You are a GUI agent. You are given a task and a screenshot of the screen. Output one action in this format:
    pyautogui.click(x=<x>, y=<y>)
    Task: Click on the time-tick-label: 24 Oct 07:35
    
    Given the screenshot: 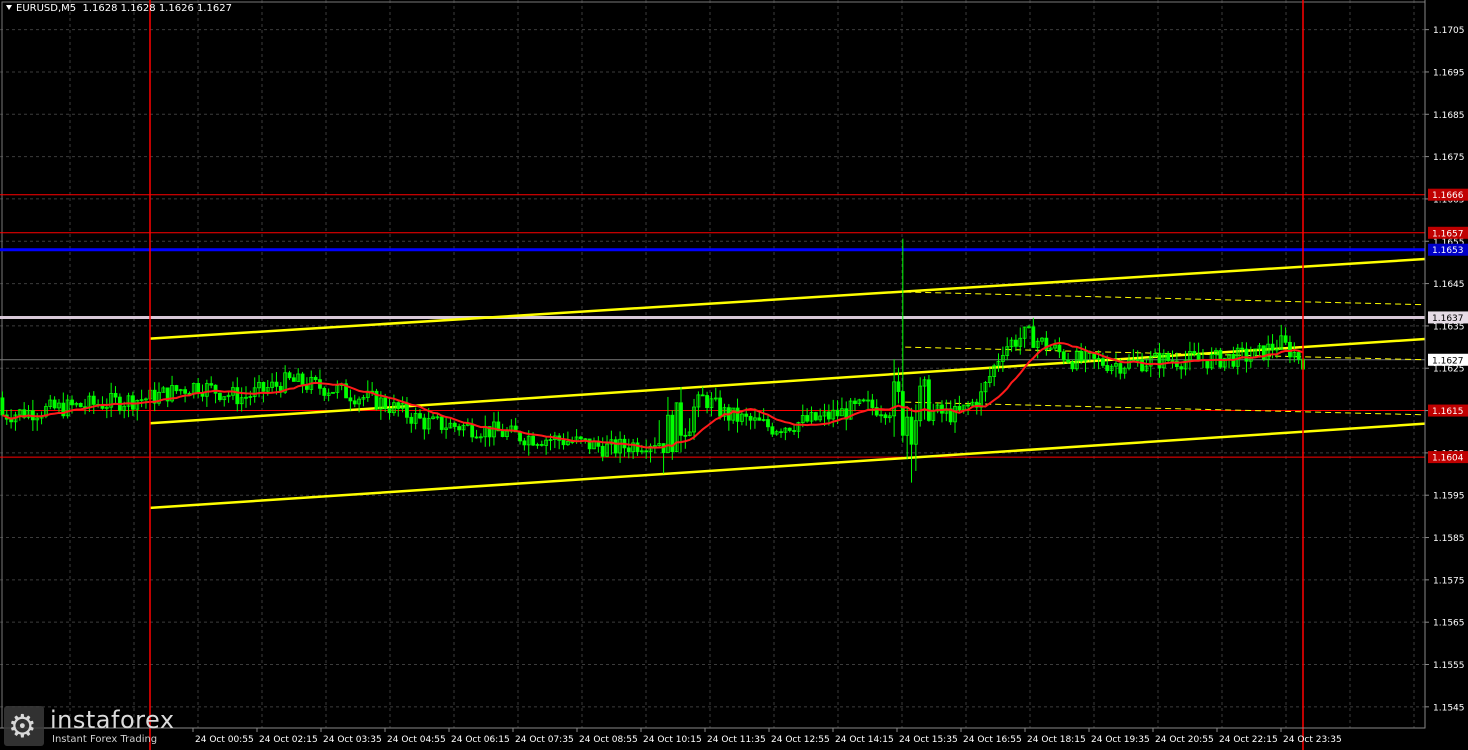 What is the action you would take?
    pyautogui.click(x=544, y=740)
    